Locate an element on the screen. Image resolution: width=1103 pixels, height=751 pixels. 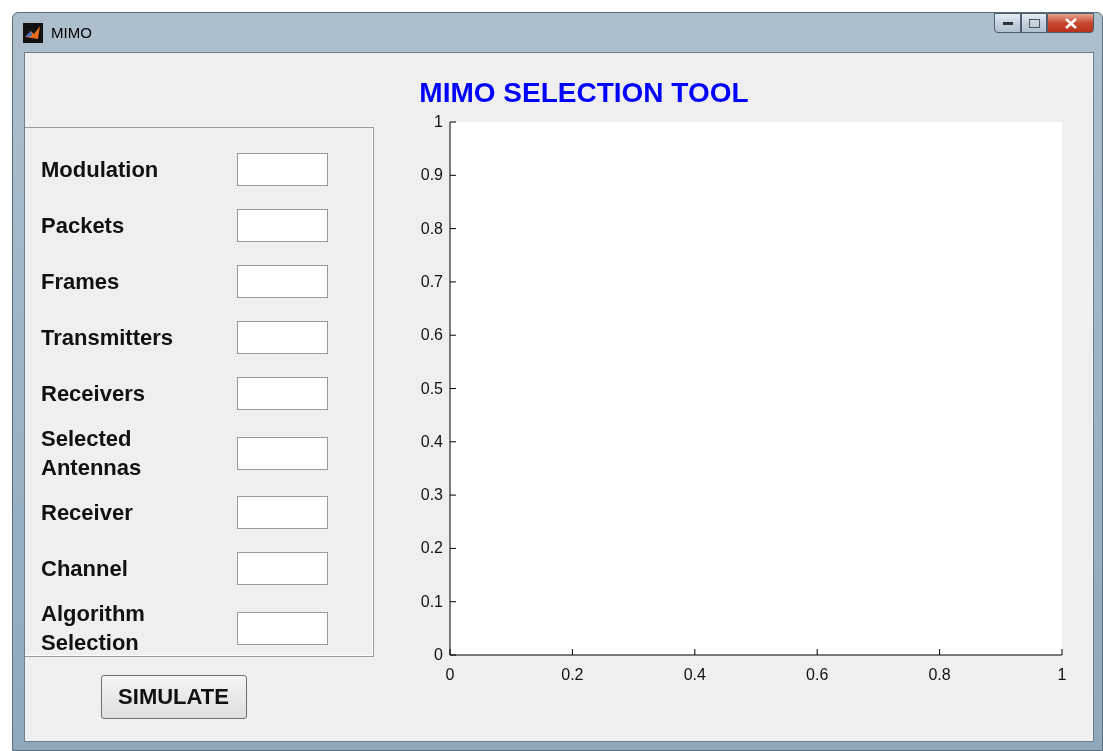
field-label: Modulation is located at coordinates (100, 169).